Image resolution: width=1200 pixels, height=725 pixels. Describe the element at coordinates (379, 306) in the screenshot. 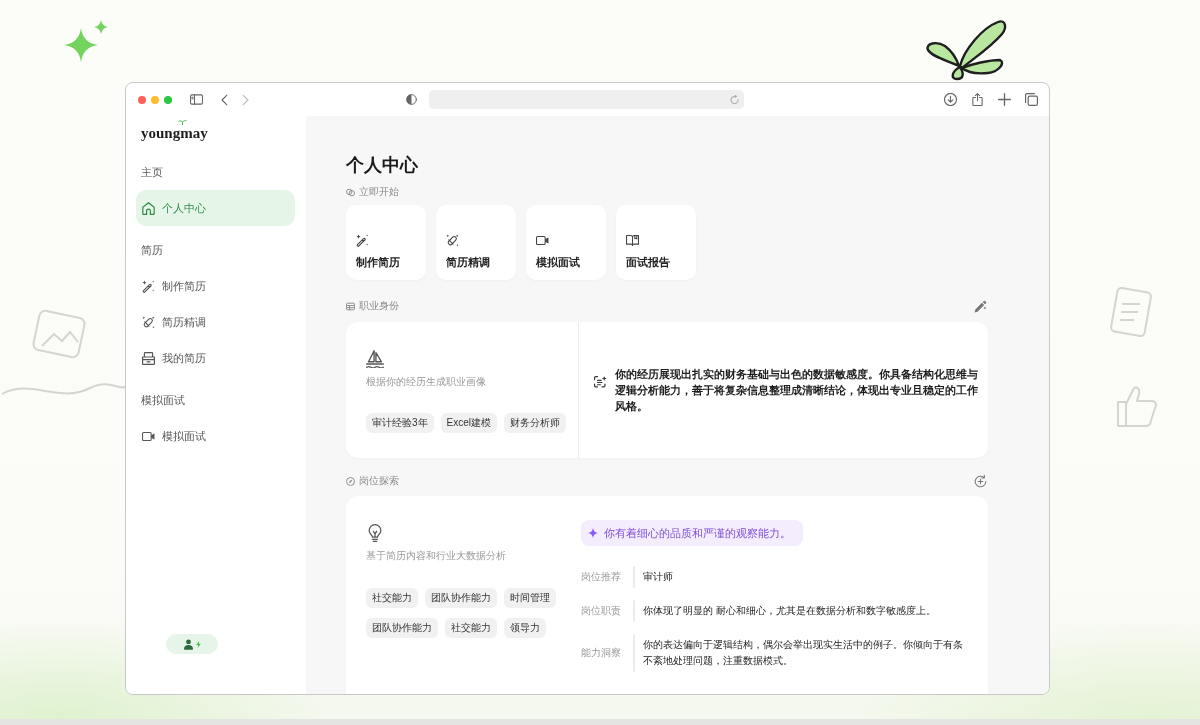

I see `section-label: 职业身份` at that location.